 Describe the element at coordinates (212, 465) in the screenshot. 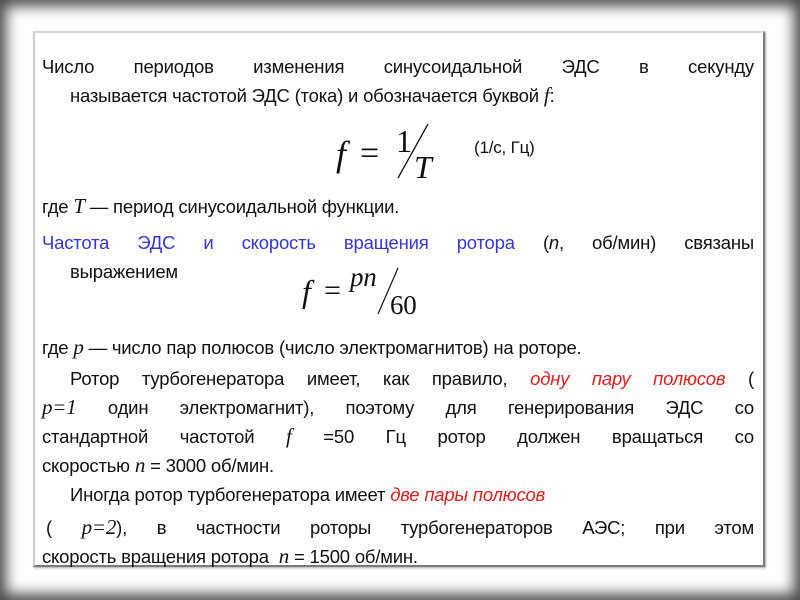

I see `text-span: = 3000 об/мин.` at that location.